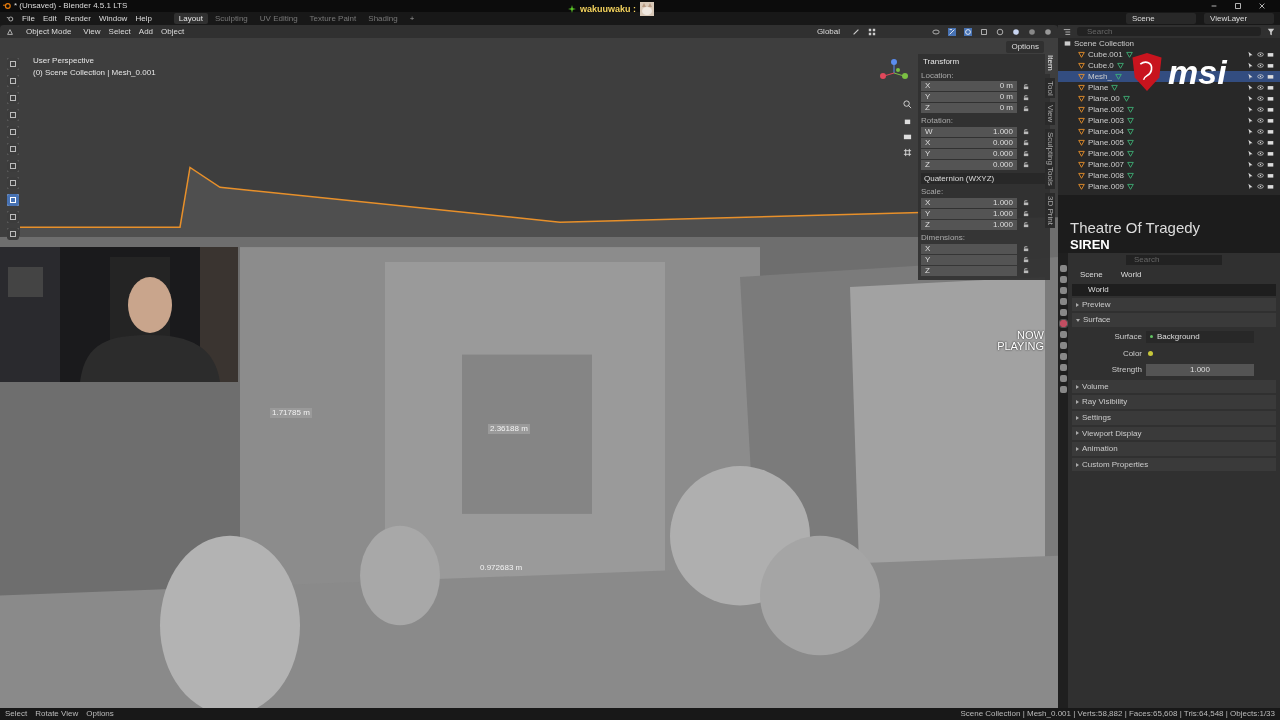 The width and height of the screenshot is (1280, 720). Describe the element at coordinates (190, 18) in the screenshot. I see `workspace-tab: Layout` at that location.